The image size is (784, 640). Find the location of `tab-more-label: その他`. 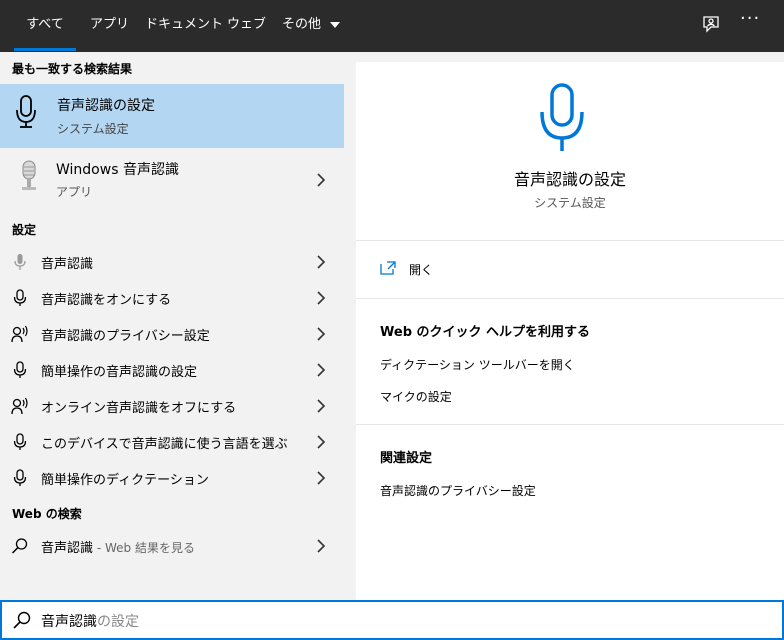

tab-more-label: その他 is located at coordinates (302, 24).